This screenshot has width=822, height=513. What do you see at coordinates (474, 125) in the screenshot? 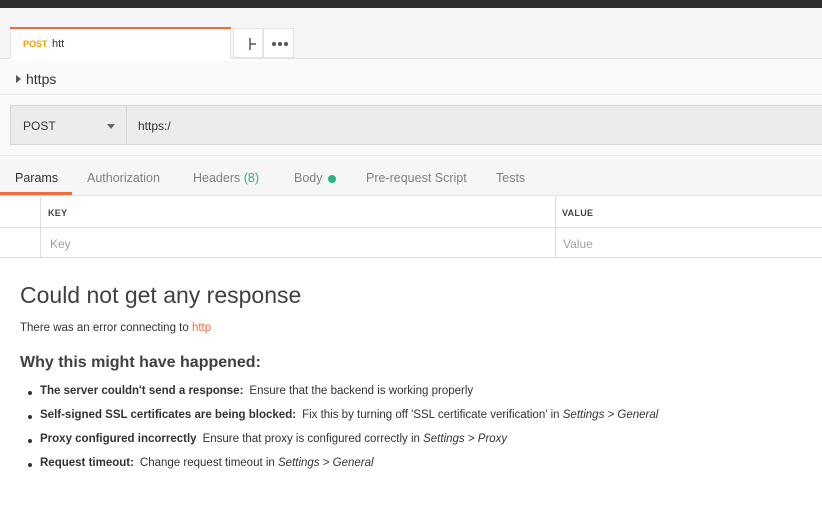
I see `url-input: https:/` at bounding box center [474, 125].